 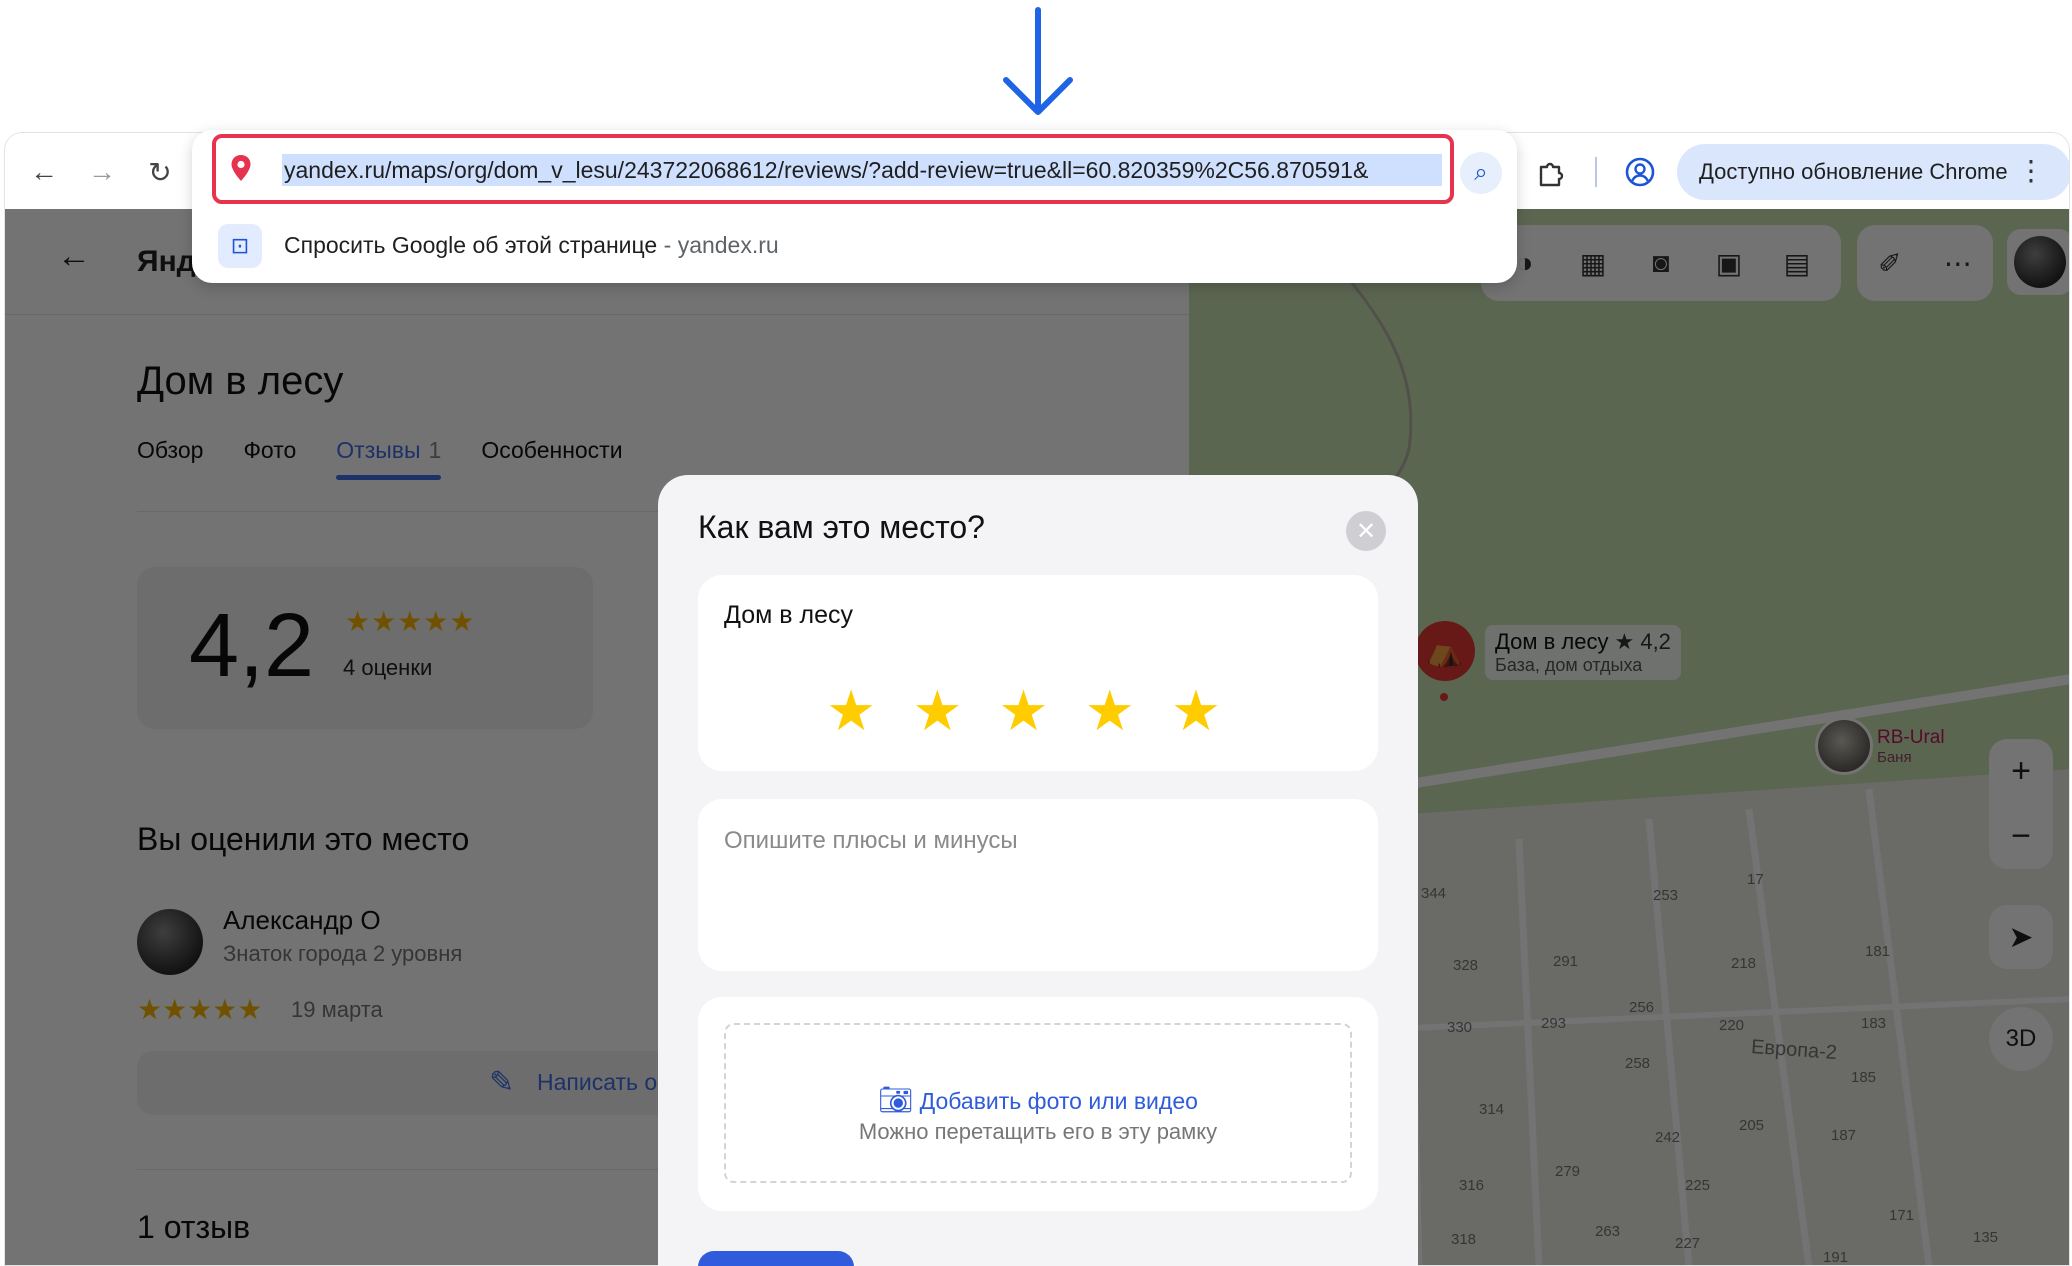 I want to click on star-5-icon: ★, so click(x=1196, y=711).